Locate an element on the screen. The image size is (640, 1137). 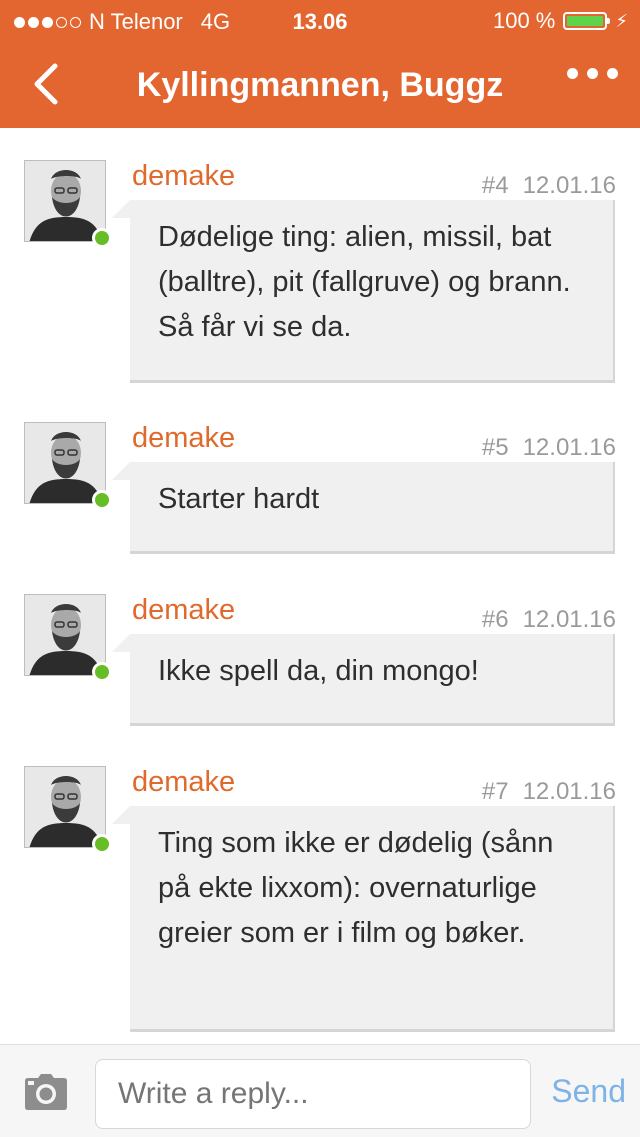
battery-icon is located at coordinates (587, 21).